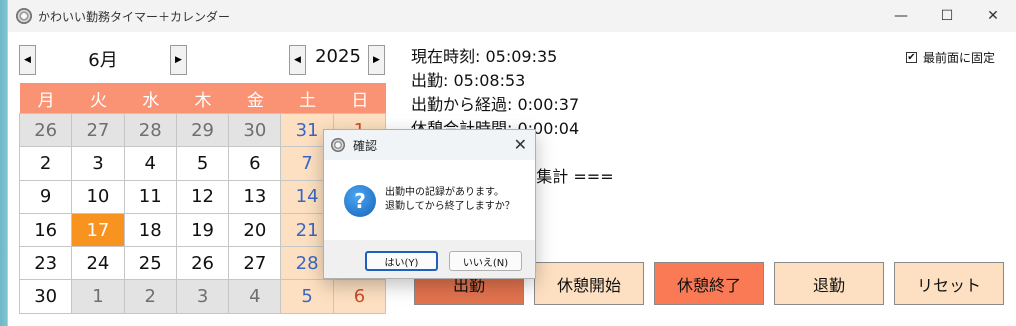  I want to click on close-button: ✕, so click(993, 16).